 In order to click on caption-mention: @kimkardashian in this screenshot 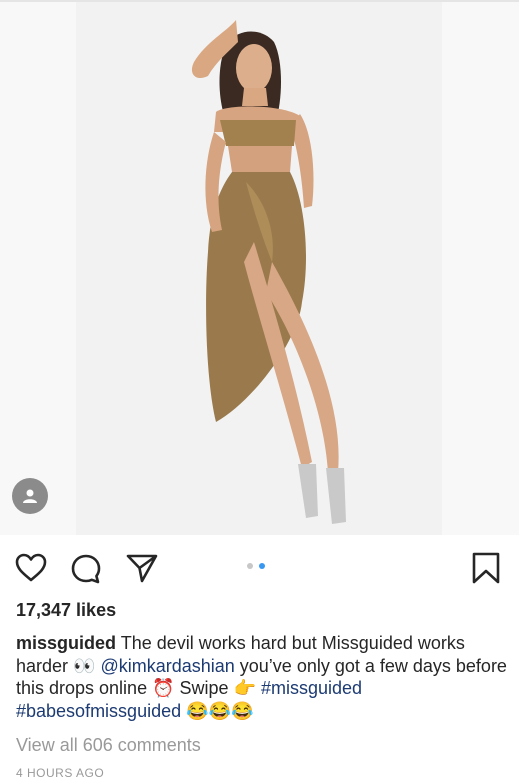, I will do `click(167, 666)`.